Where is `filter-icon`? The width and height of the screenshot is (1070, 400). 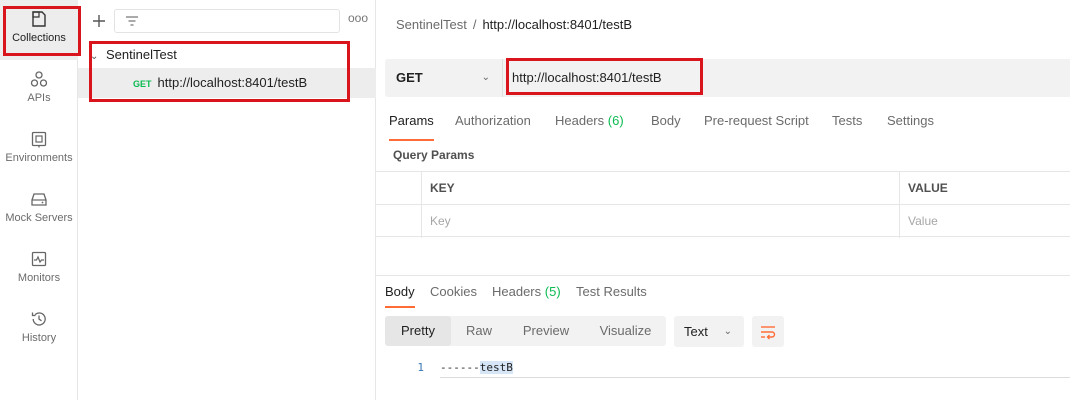 filter-icon is located at coordinates (132, 21).